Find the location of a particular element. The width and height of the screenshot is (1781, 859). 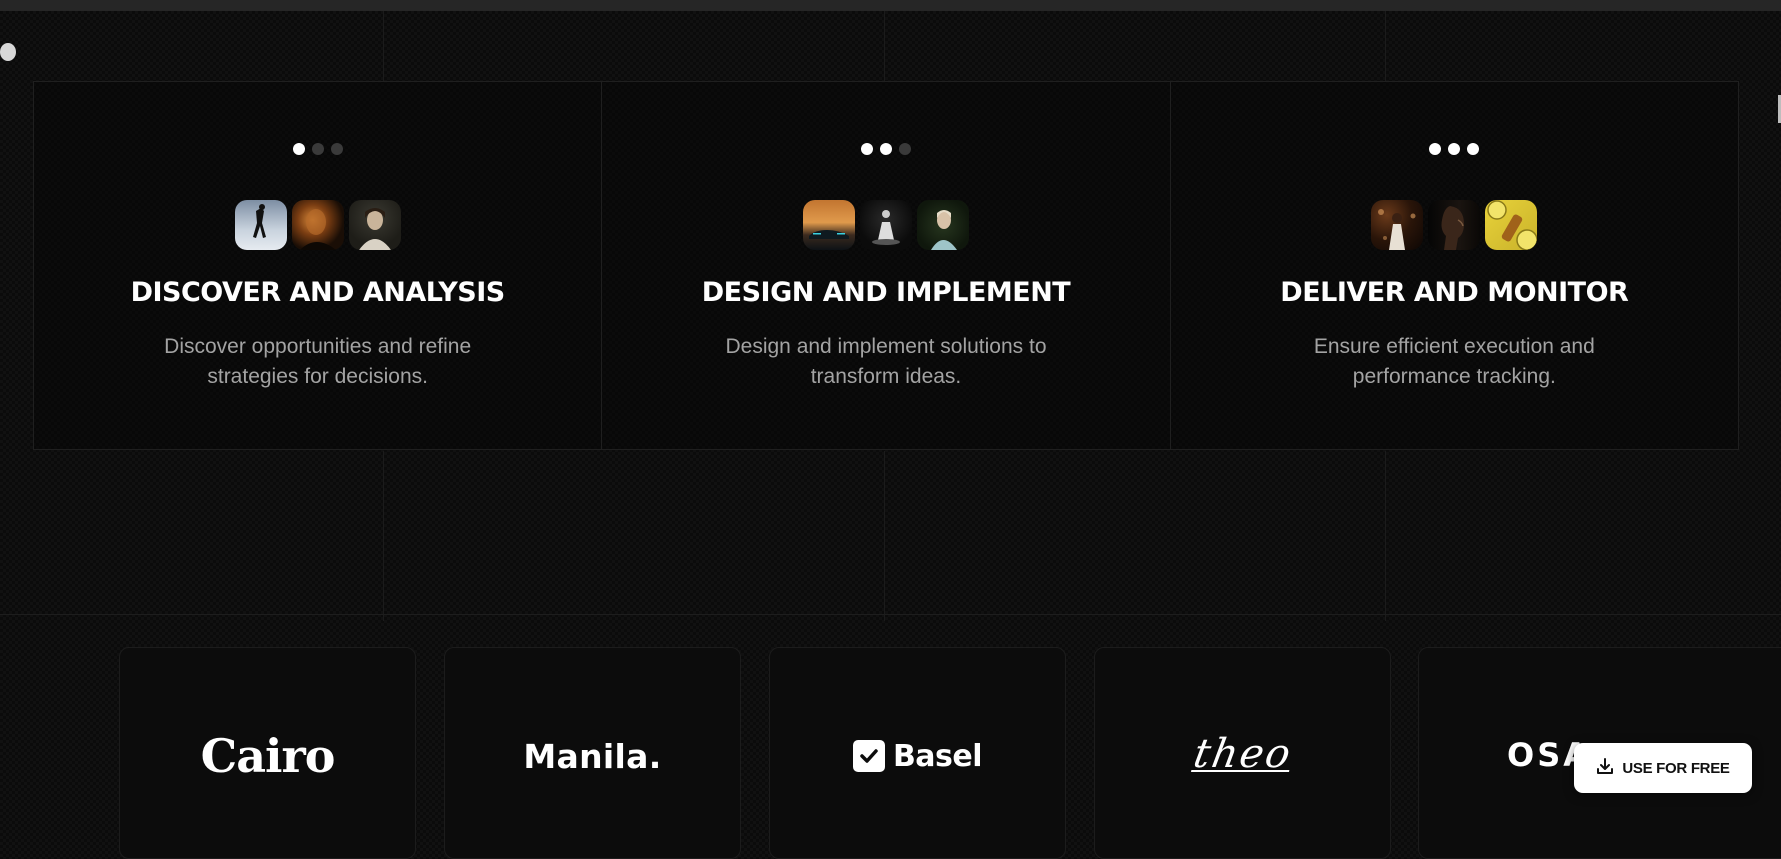

logo-card-basel: Basel is located at coordinates (917, 753).